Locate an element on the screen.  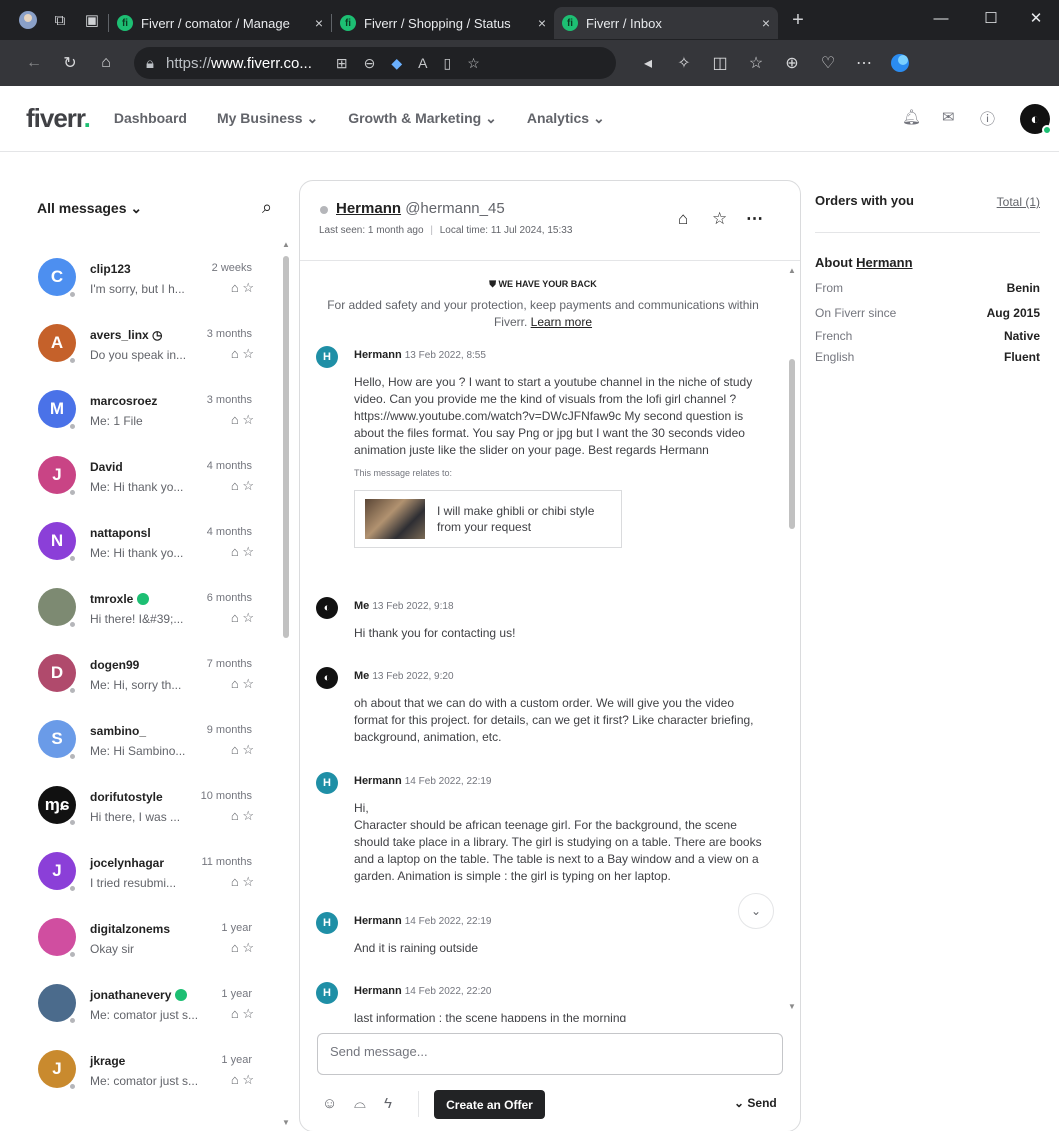
workspaces-icon: ⧉ is located at coordinates (60, 20).